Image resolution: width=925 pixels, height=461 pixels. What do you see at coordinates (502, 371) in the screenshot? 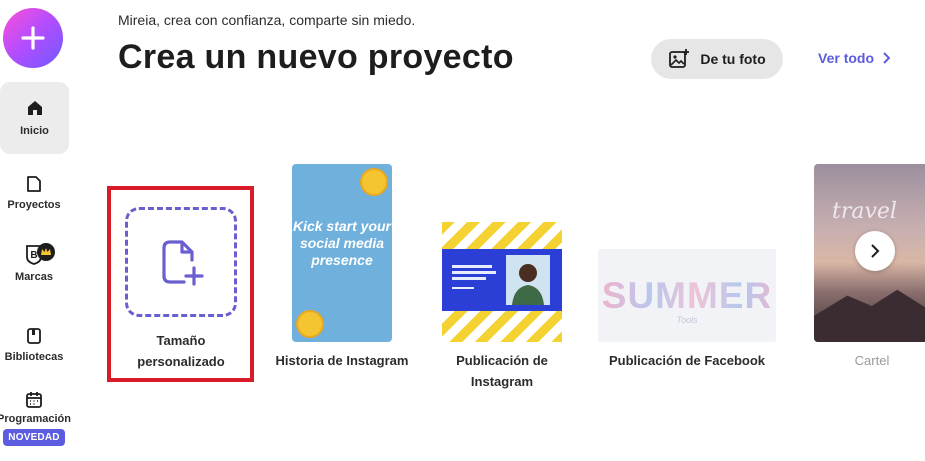
I see `instagram-post-label: Publicación de Instagram` at bounding box center [502, 371].